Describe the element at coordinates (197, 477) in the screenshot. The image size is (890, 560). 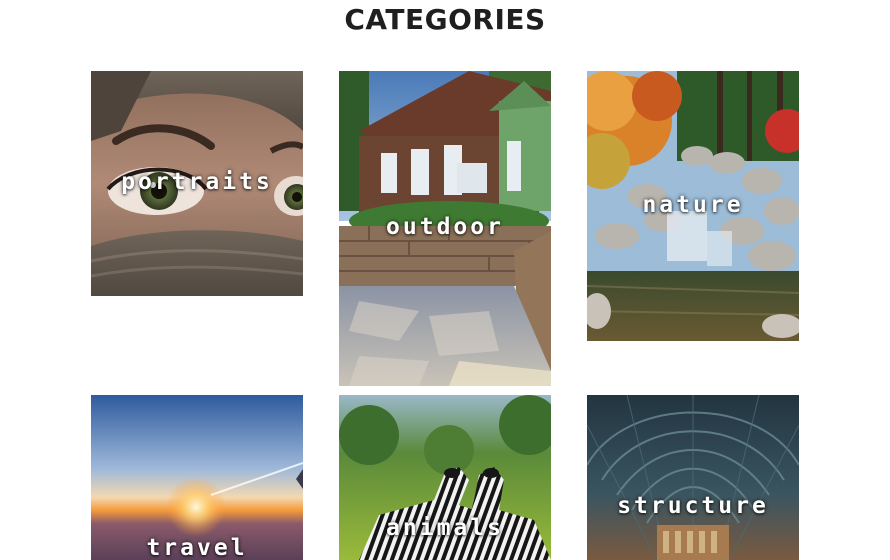
I see `category-tile-travel: travel` at that location.